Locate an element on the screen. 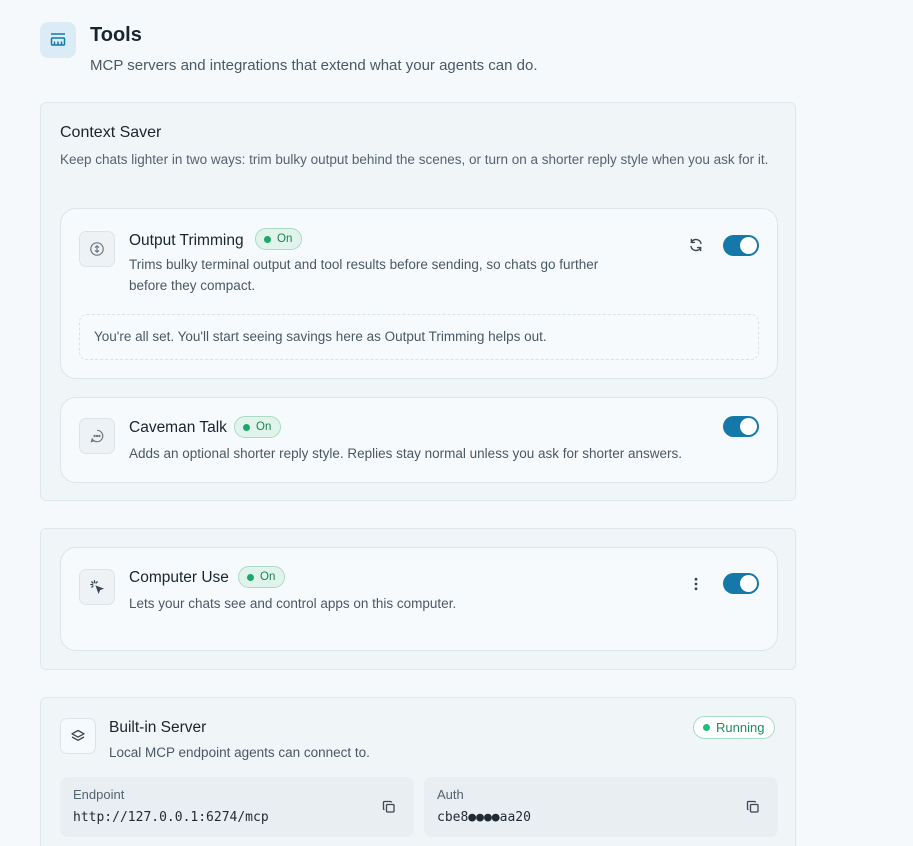  cursor-click-icon is located at coordinates (97, 587).